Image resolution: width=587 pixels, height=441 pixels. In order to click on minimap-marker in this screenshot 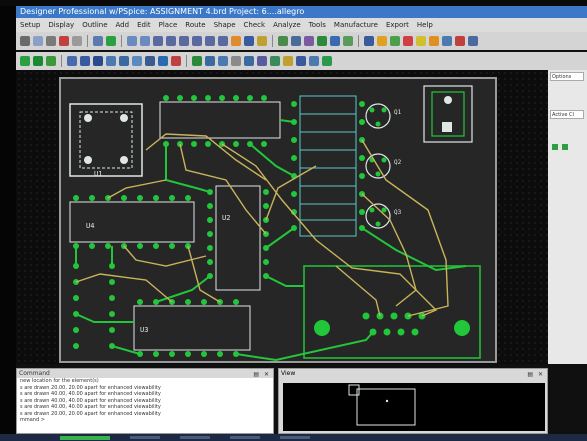, I will do `click(387, 401)`.